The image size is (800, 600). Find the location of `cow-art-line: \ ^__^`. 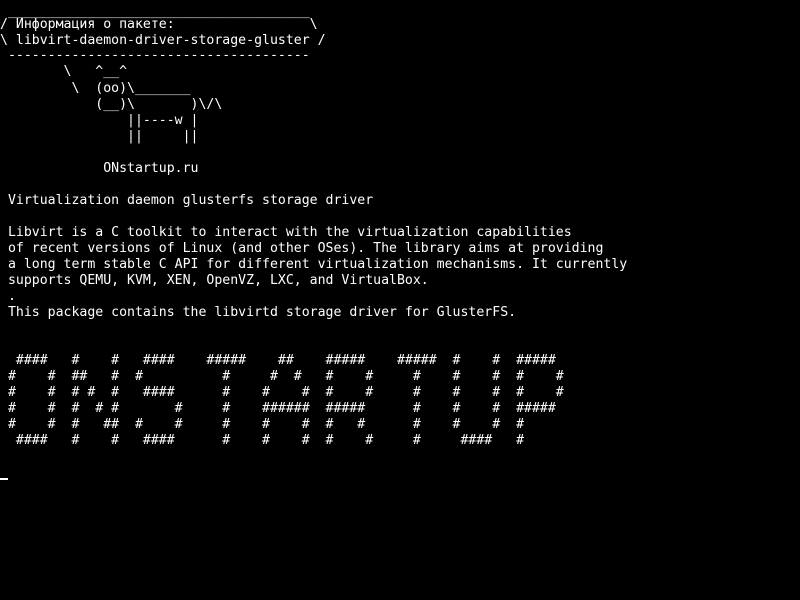

cow-art-line: \ ^__^ is located at coordinates (64, 71).